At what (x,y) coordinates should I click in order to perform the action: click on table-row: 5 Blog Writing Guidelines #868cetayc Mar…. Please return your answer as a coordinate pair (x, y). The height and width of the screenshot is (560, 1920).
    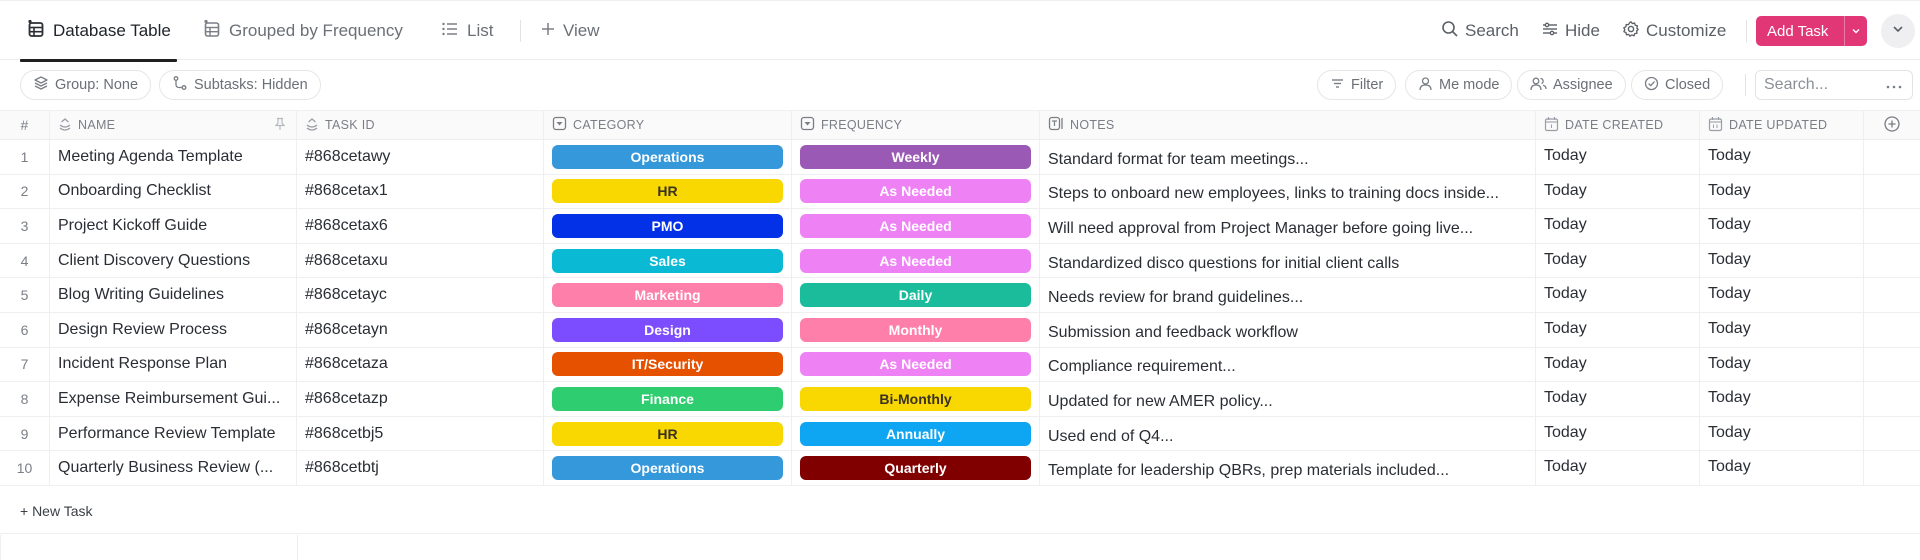
    Looking at the image, I should click on (960, 295).